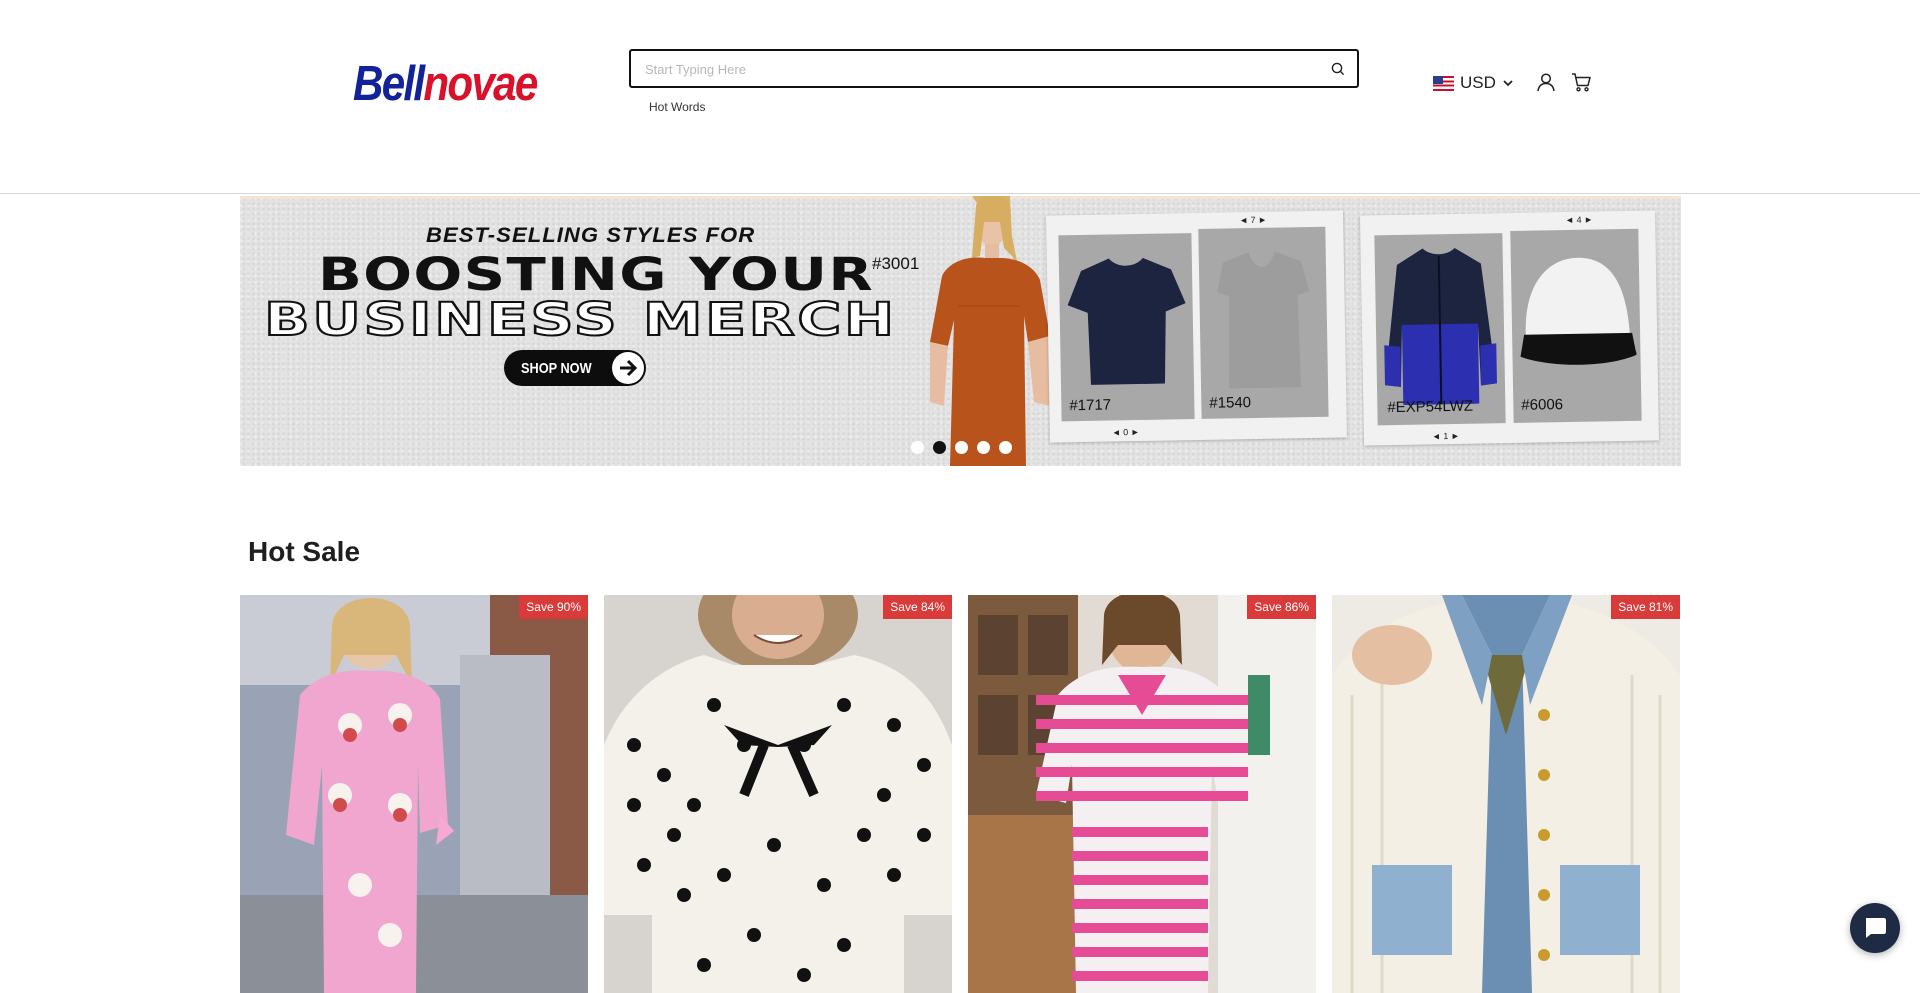 This screenshot has height=993, width=1920. I want to click on card-nav: ◄ 0 ►, so click(1125, 432).